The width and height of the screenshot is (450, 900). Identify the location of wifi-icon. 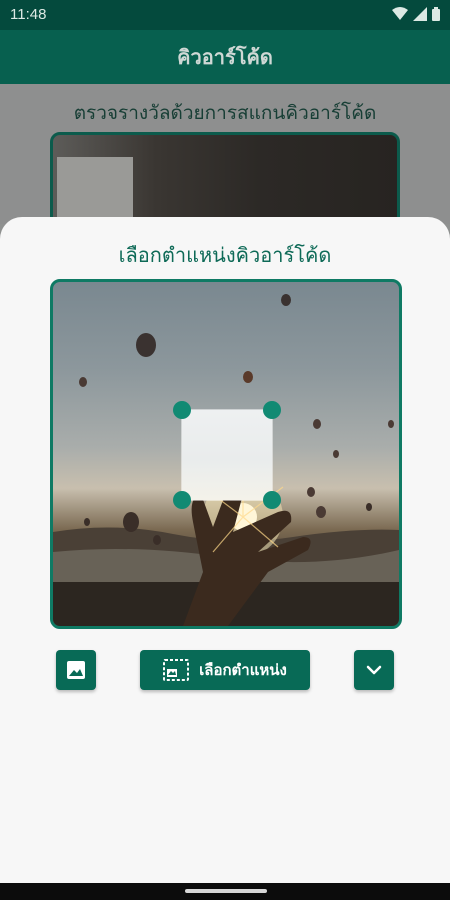
(400, 13).